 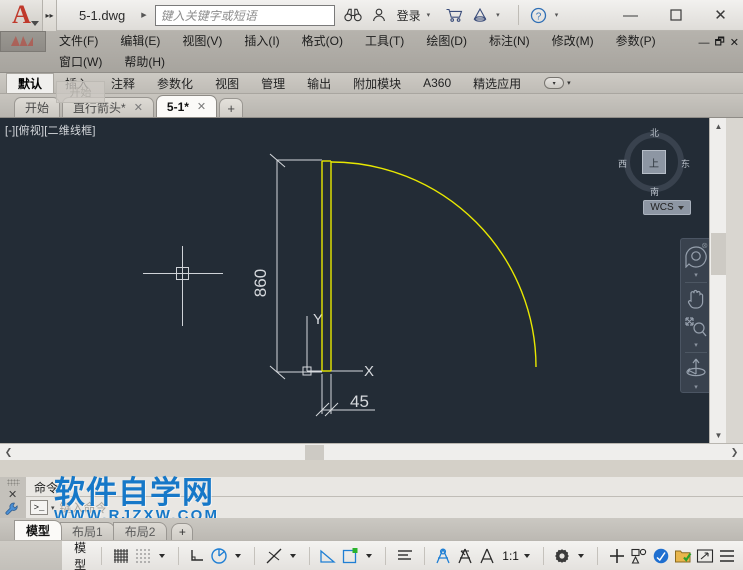 What do you see at coordinates (675, 15) in the screenshot?
I see `window-maximize-button` at bounding box center [675, 15].